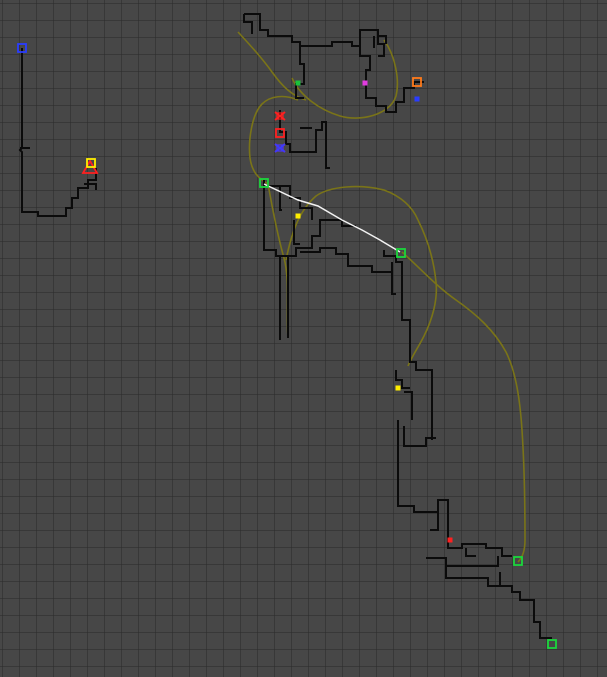 This screenshot has width=607, height=677. What do you see at coordinates (365, 83) in the screenshot?
I see `magenta-dot-icon` at bounding box center [365, 83].